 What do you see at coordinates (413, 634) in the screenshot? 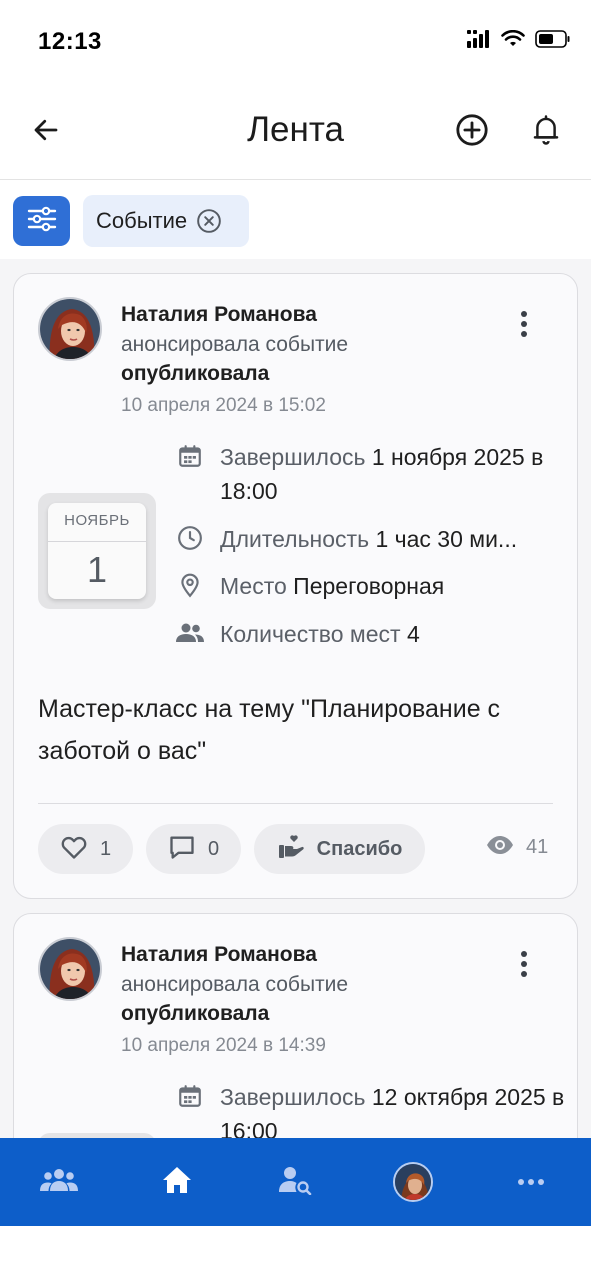
I see `event-seats-value: 4` at bounding box center [413, 634].